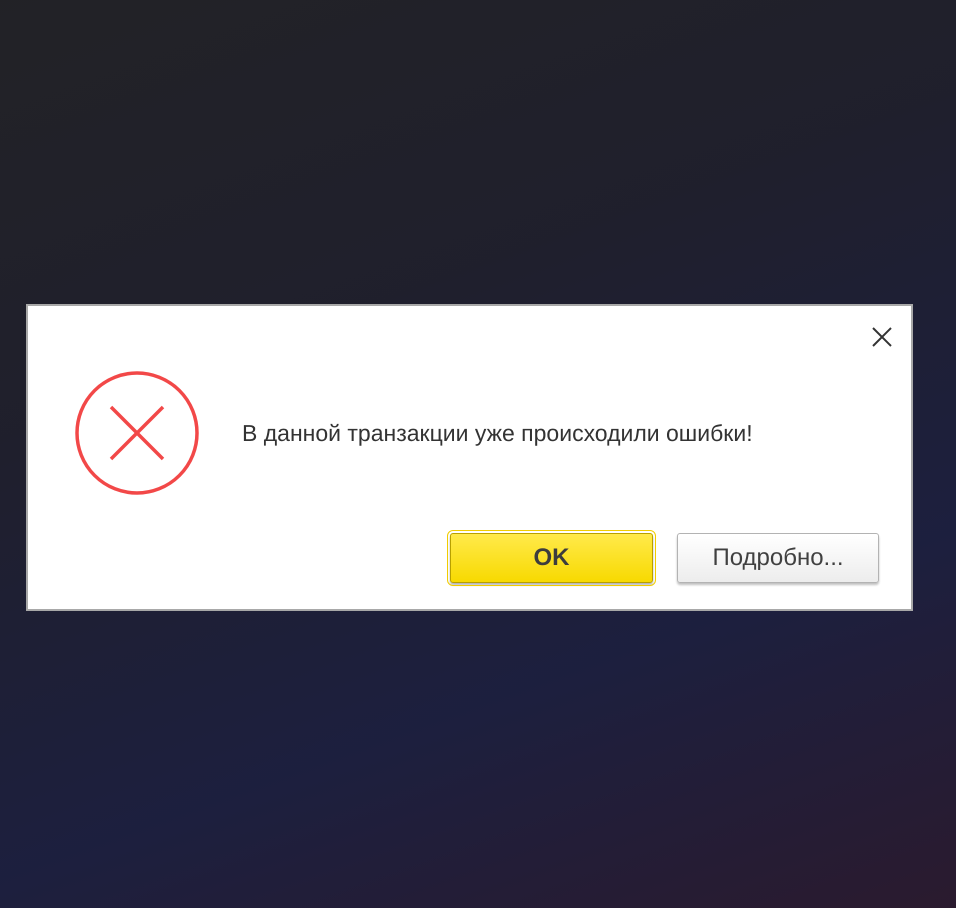 This screenshot has width=956, height=908. What do you see at coordinates (551, 558) in the screenshot?
I see `ok-button: OK` at bounding box center [551, 558].